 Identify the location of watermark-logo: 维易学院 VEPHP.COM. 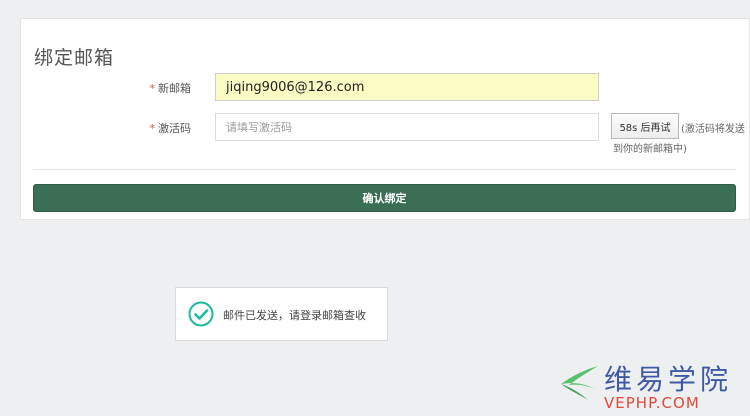
(653, 386).